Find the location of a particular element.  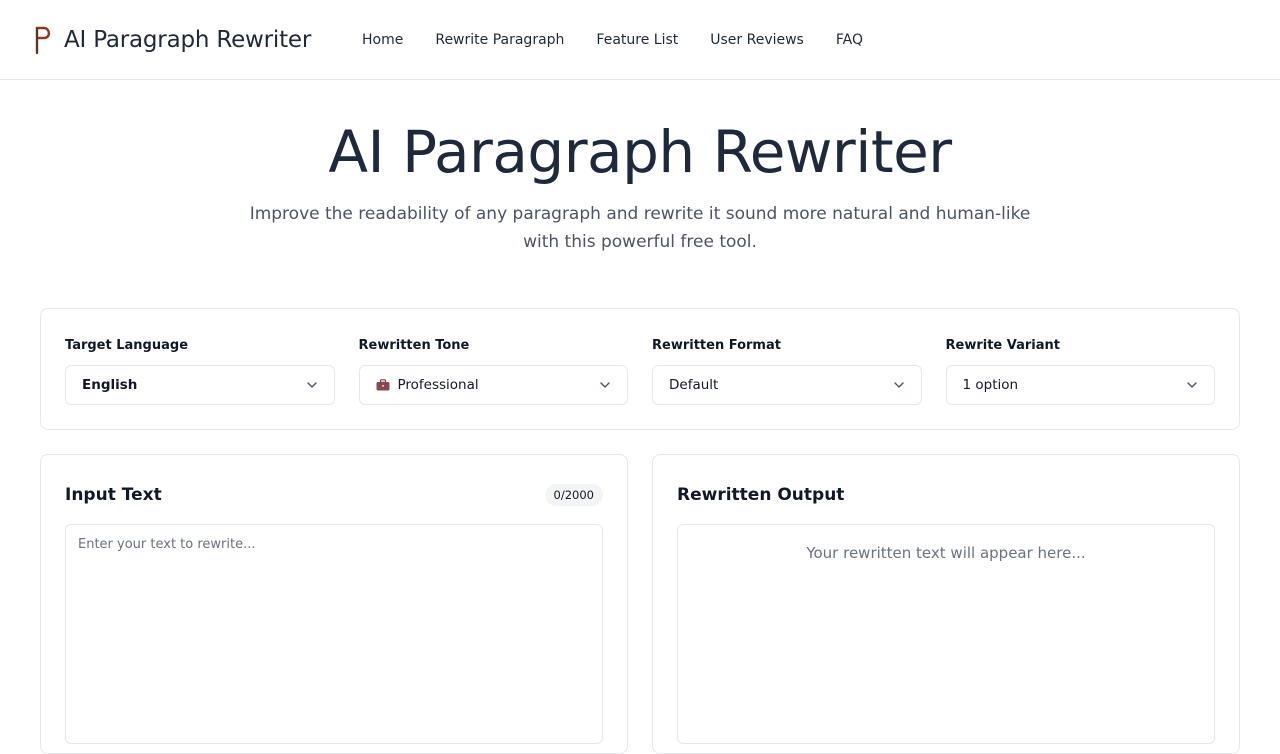

select-value: Professional is located at coordinates (438, 385).